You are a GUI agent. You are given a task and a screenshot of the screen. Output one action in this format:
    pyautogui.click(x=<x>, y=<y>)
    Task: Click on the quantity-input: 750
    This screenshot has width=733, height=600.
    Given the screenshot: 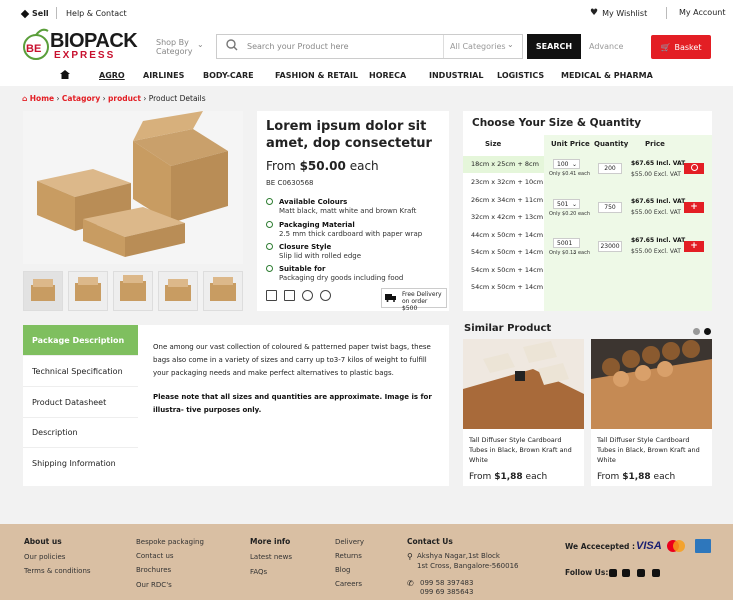 What is the action you would take?
    pyautogui.click(x=610, y=207)
    